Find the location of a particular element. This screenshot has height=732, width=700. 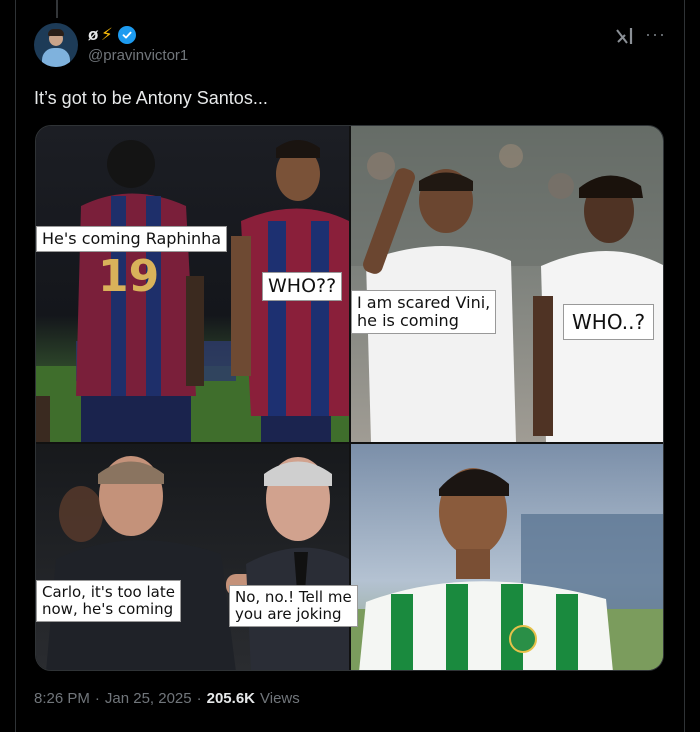

author-name-row: ø ⚡ is located at coordinates (112, 35).